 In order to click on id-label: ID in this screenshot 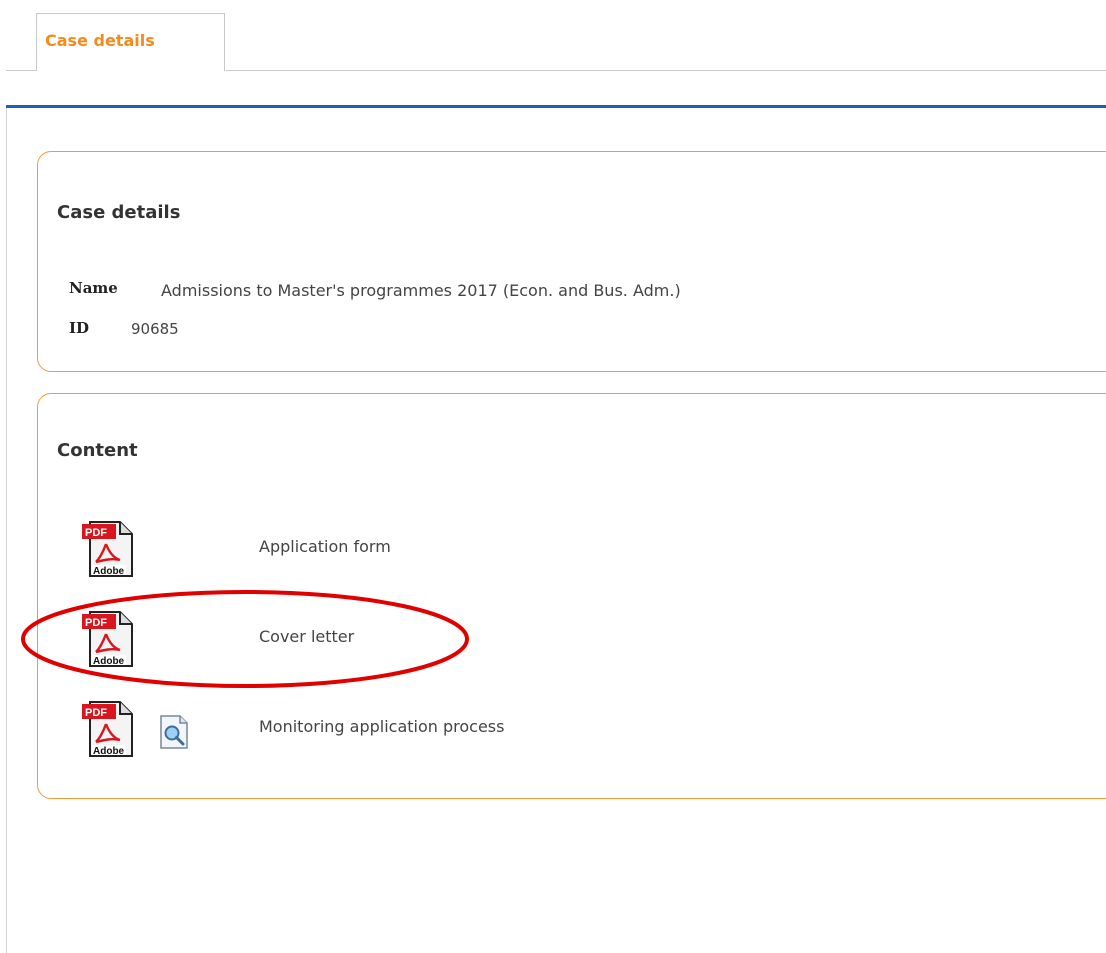, I will do `click(79, 328)`.